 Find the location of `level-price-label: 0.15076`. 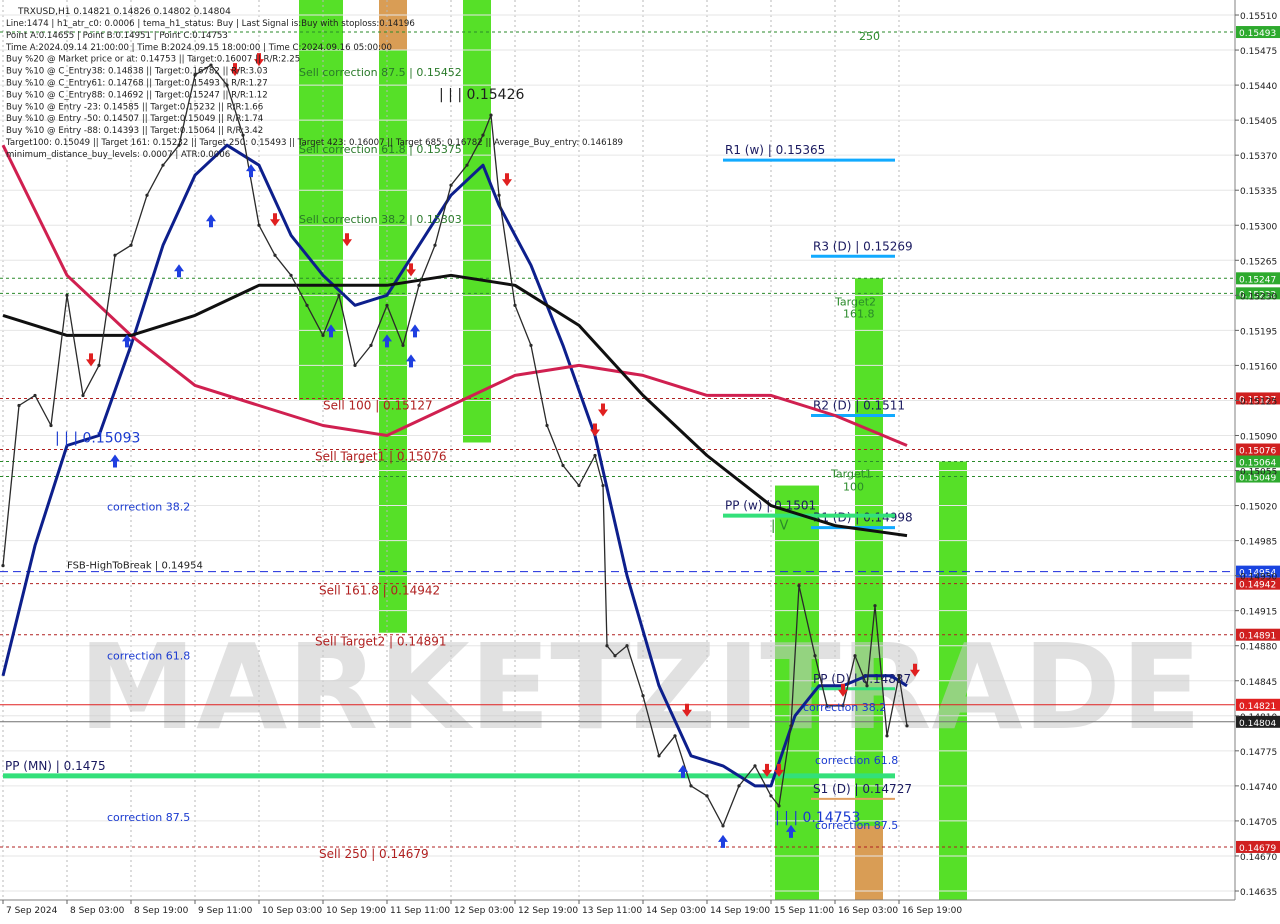

level-price-label: 0.15076 is located at coordinates (1257, 451).